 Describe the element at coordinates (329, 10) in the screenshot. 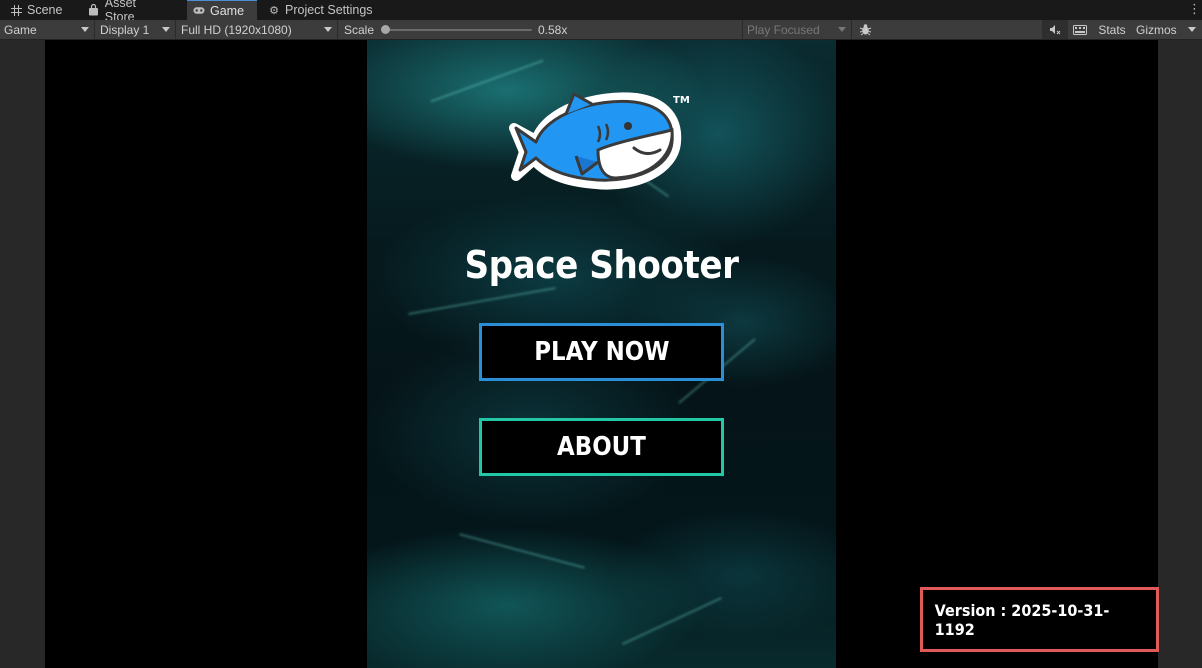

I see `tab-label: Project Settings` at that location.